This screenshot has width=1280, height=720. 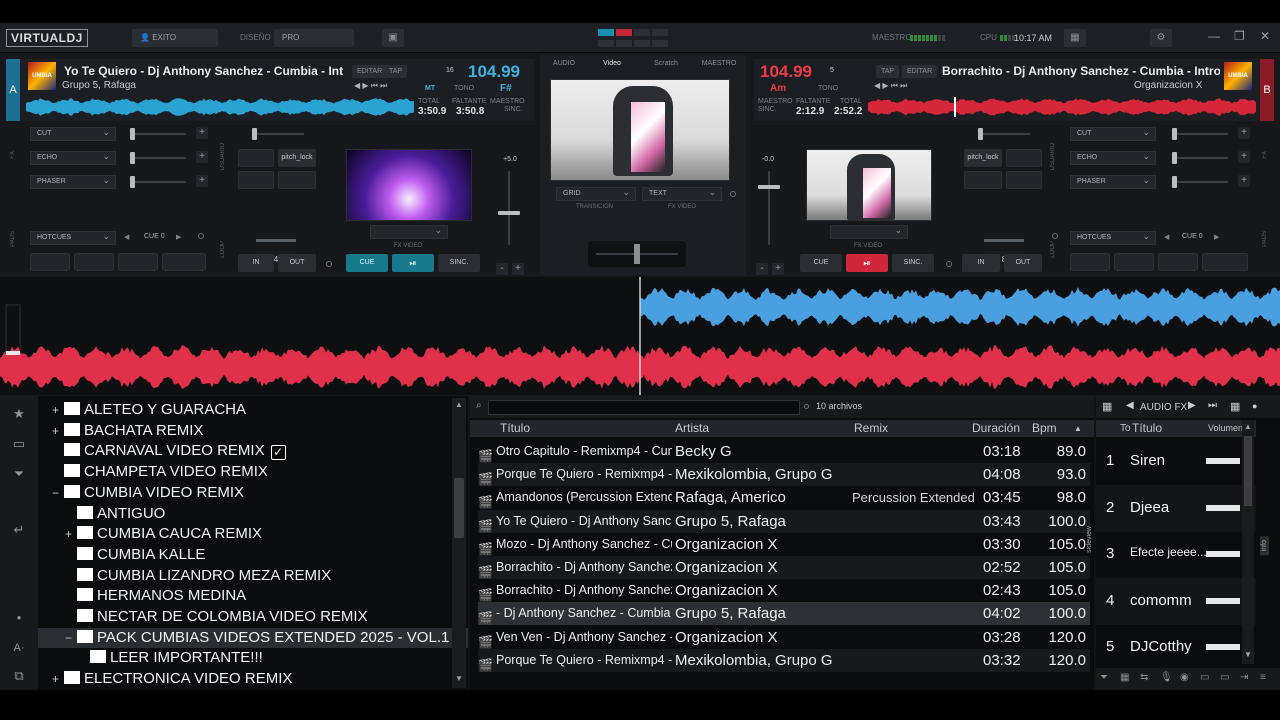 What do you see at coordinates (719, 64) in the screenshot?
I see `tab-master: MAESTRO` at bounding box center [719, 64].